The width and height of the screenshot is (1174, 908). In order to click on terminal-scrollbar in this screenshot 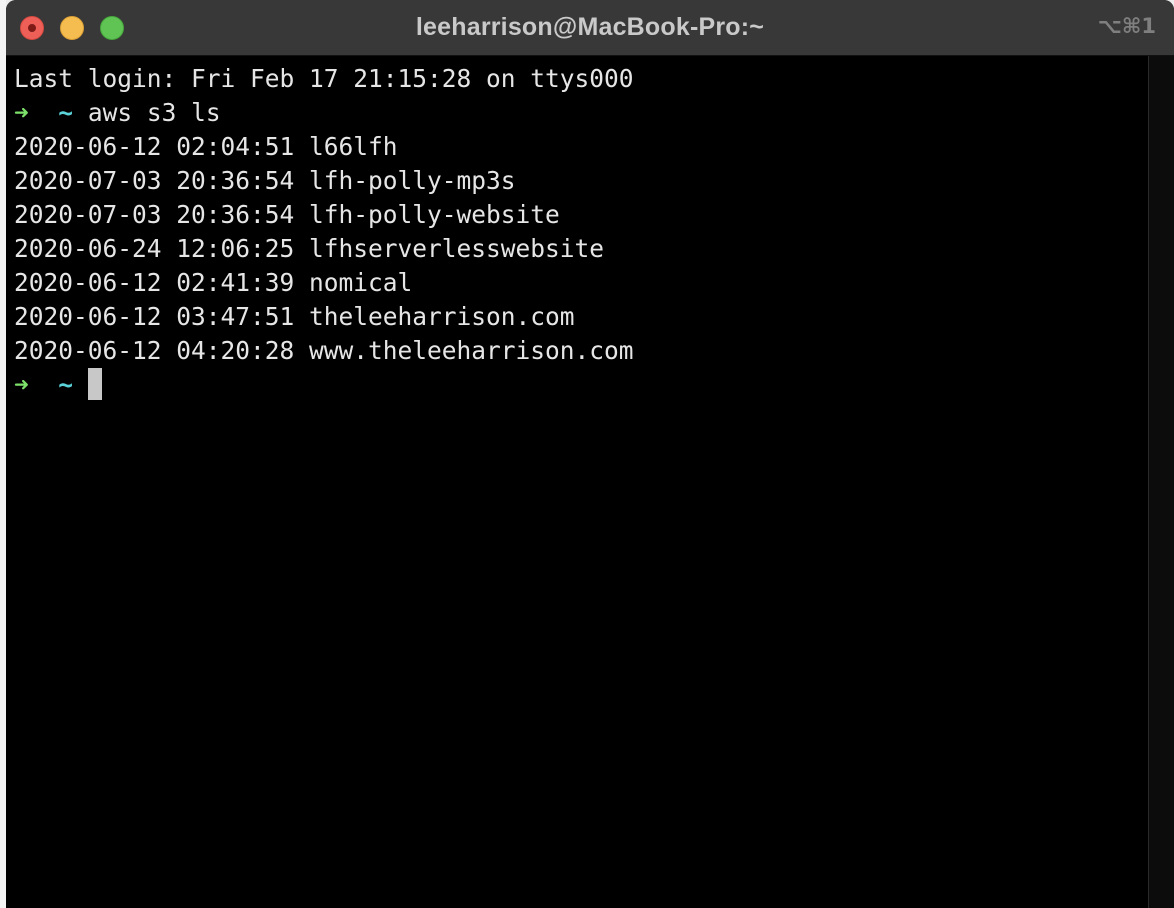, I will do `click(1161, 482)`.